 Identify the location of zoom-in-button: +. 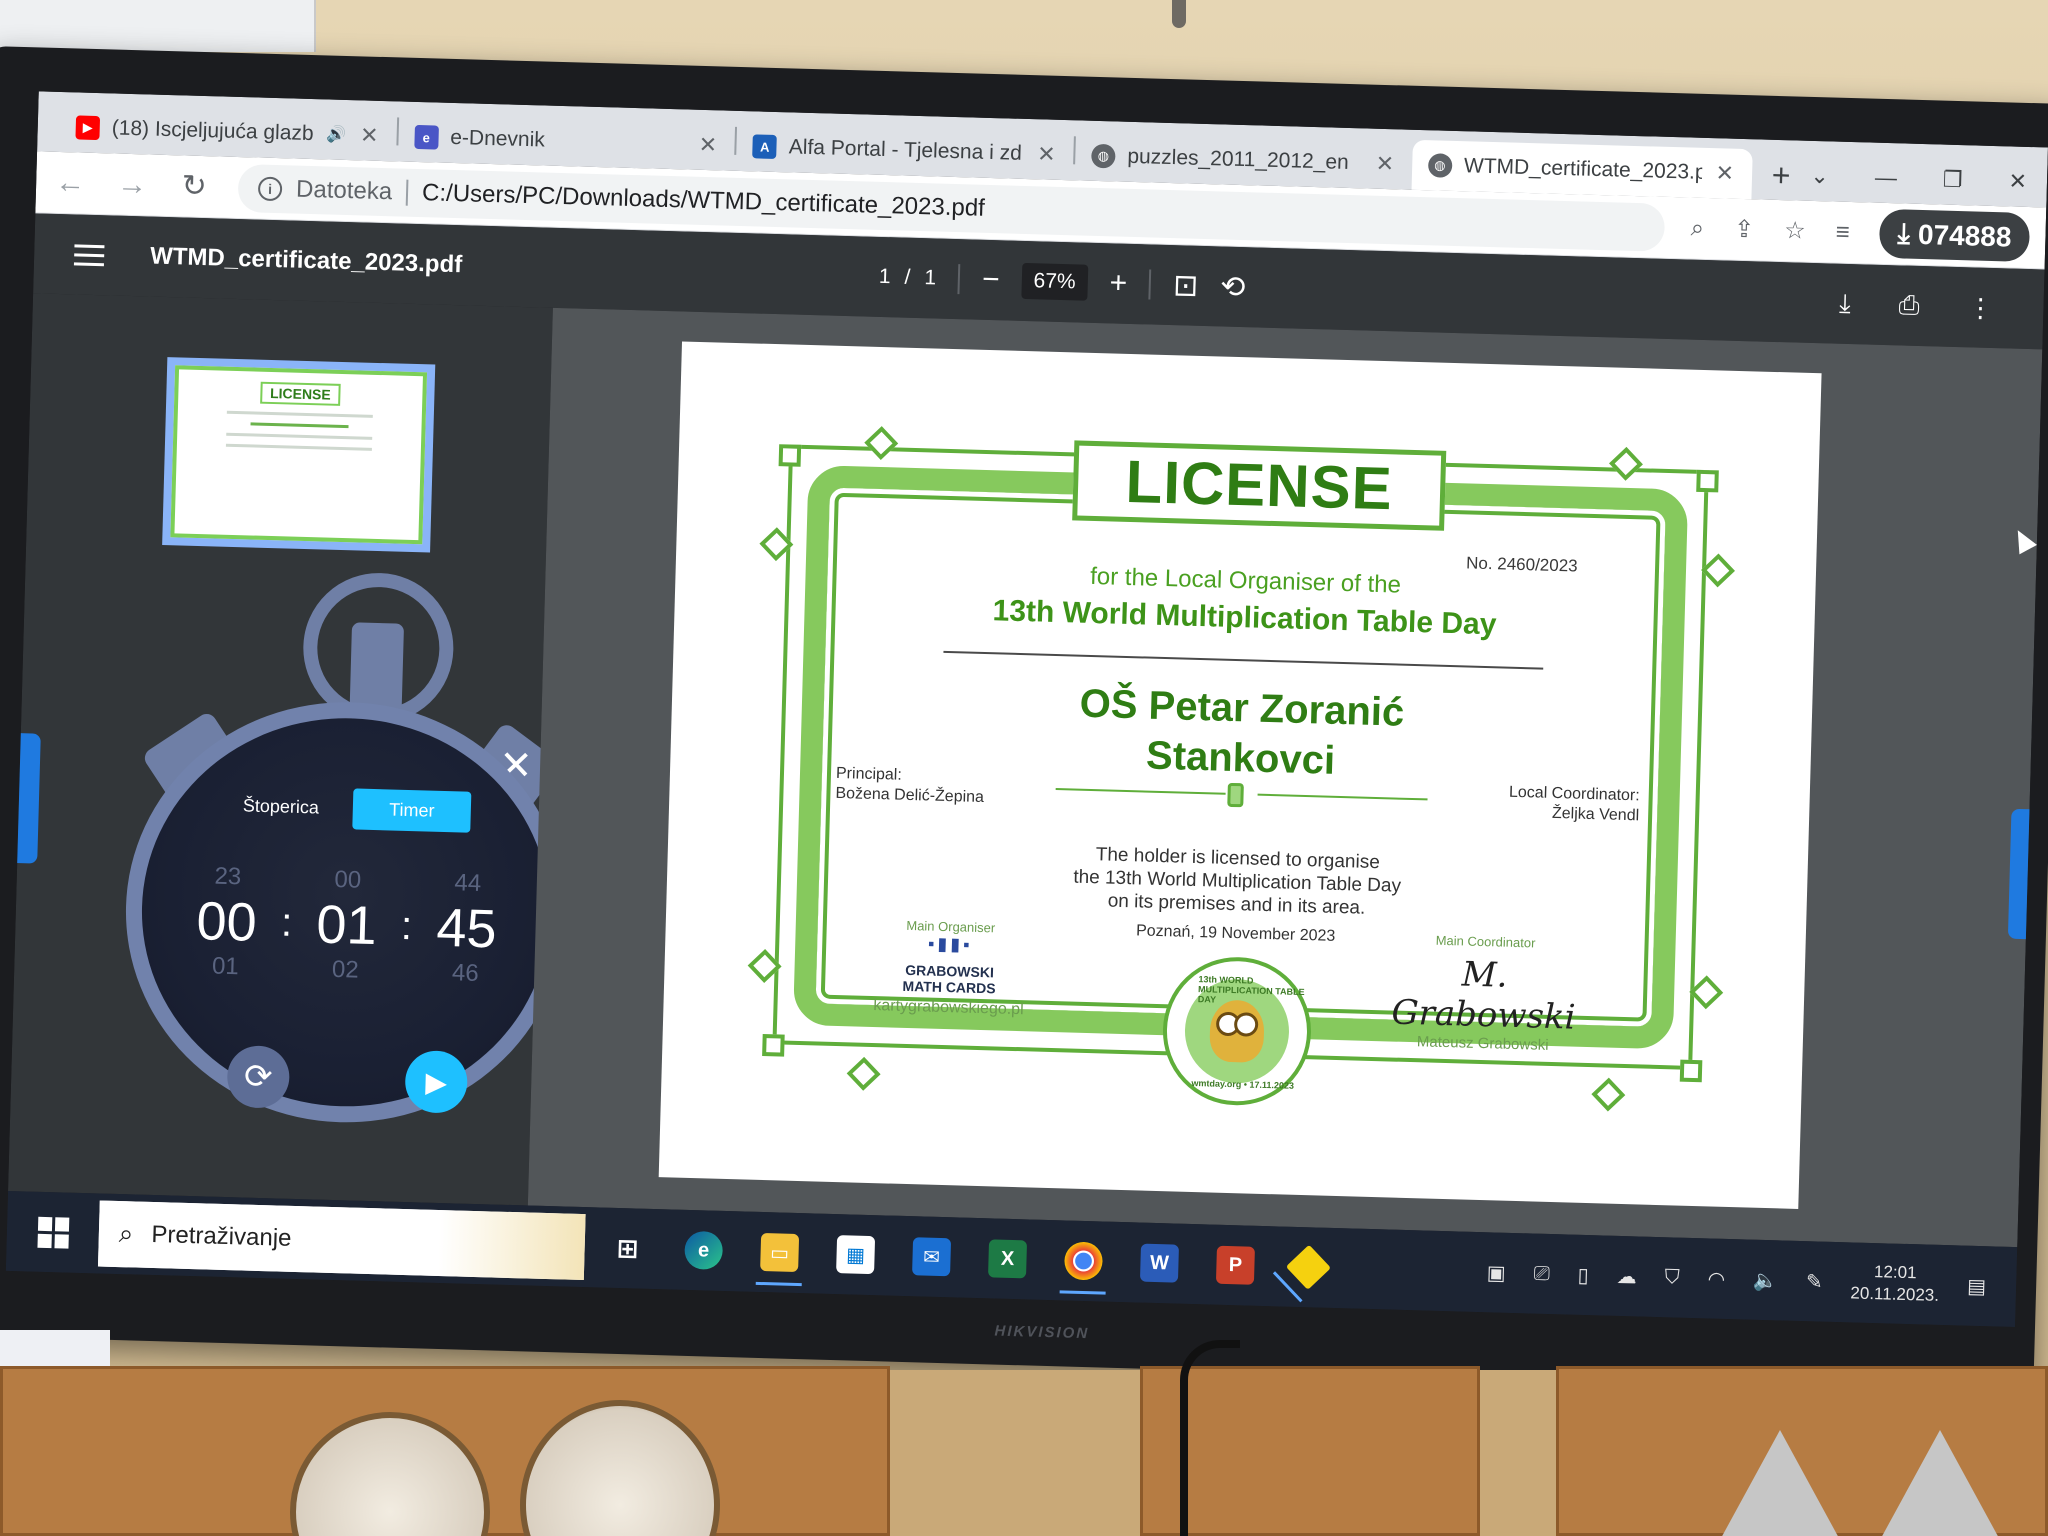
(1118, 283).